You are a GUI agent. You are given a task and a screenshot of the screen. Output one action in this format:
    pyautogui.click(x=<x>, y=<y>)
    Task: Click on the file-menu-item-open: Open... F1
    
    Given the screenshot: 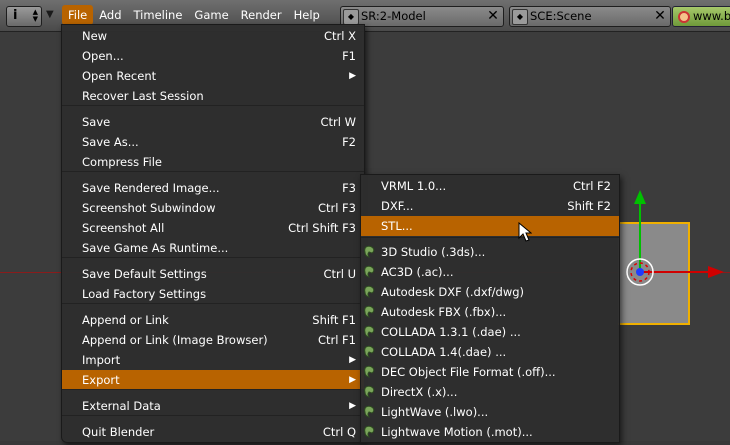 What is the action you would take?
    pyautogui.click(x=213, y=56)
    